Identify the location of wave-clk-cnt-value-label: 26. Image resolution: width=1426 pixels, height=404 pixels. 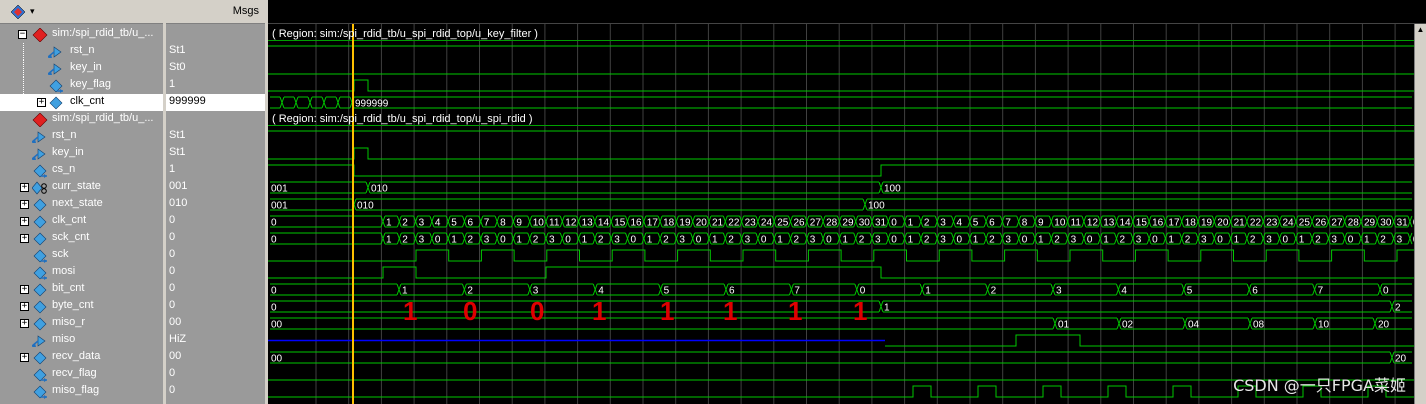
(1321, 223).